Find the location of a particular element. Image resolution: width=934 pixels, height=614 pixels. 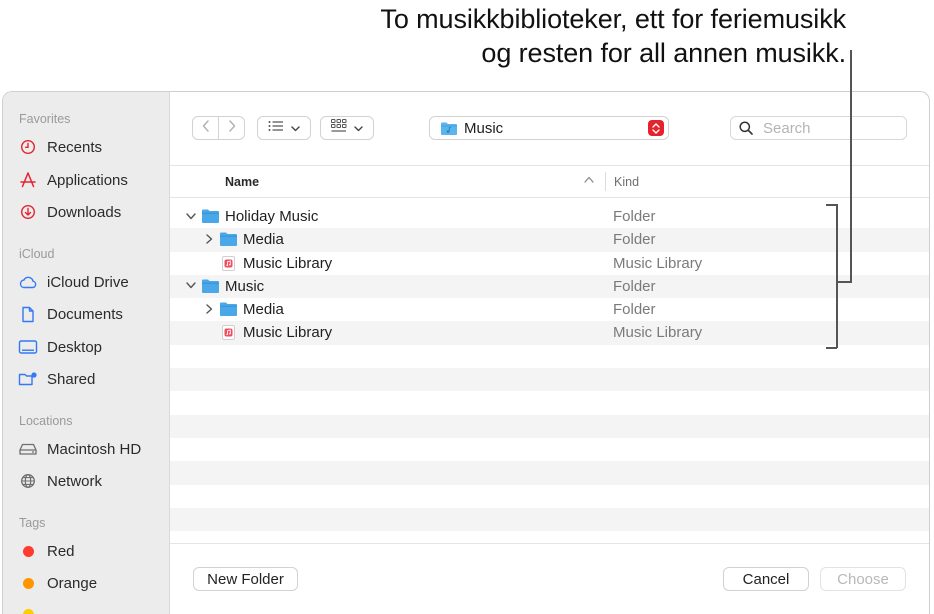

sidebar-item-documents: Documents is located at coordinates (70, 314).